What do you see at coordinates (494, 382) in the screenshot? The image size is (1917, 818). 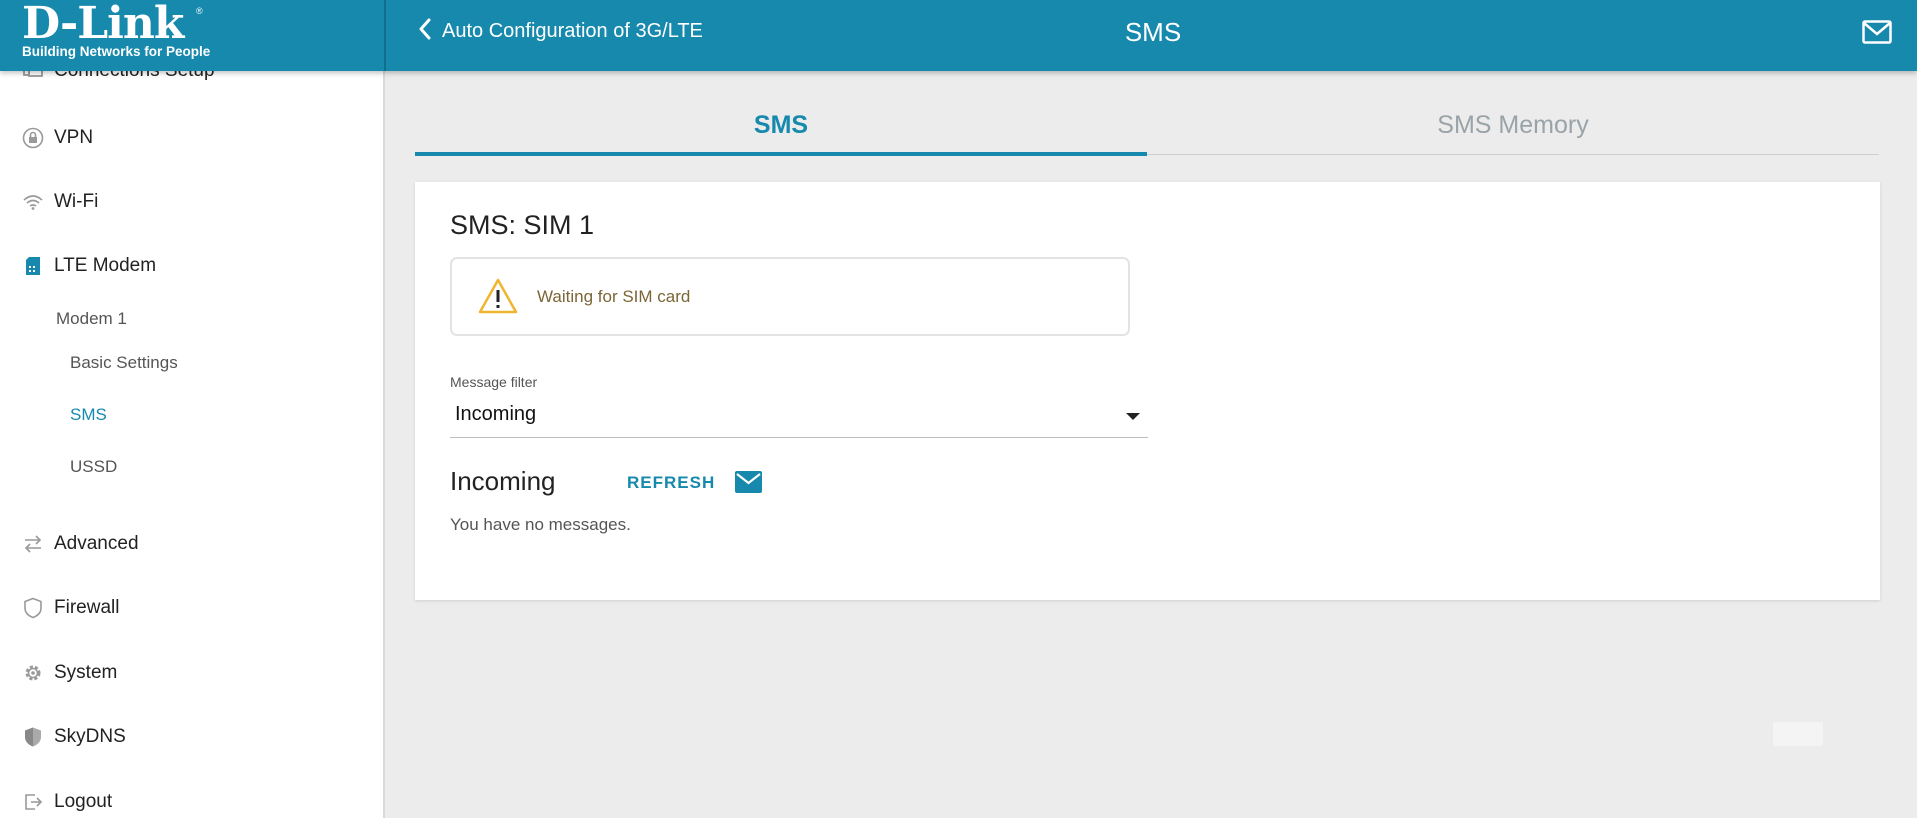 I see `message-filter-label: Message filter` at bounding box center [494, 382].